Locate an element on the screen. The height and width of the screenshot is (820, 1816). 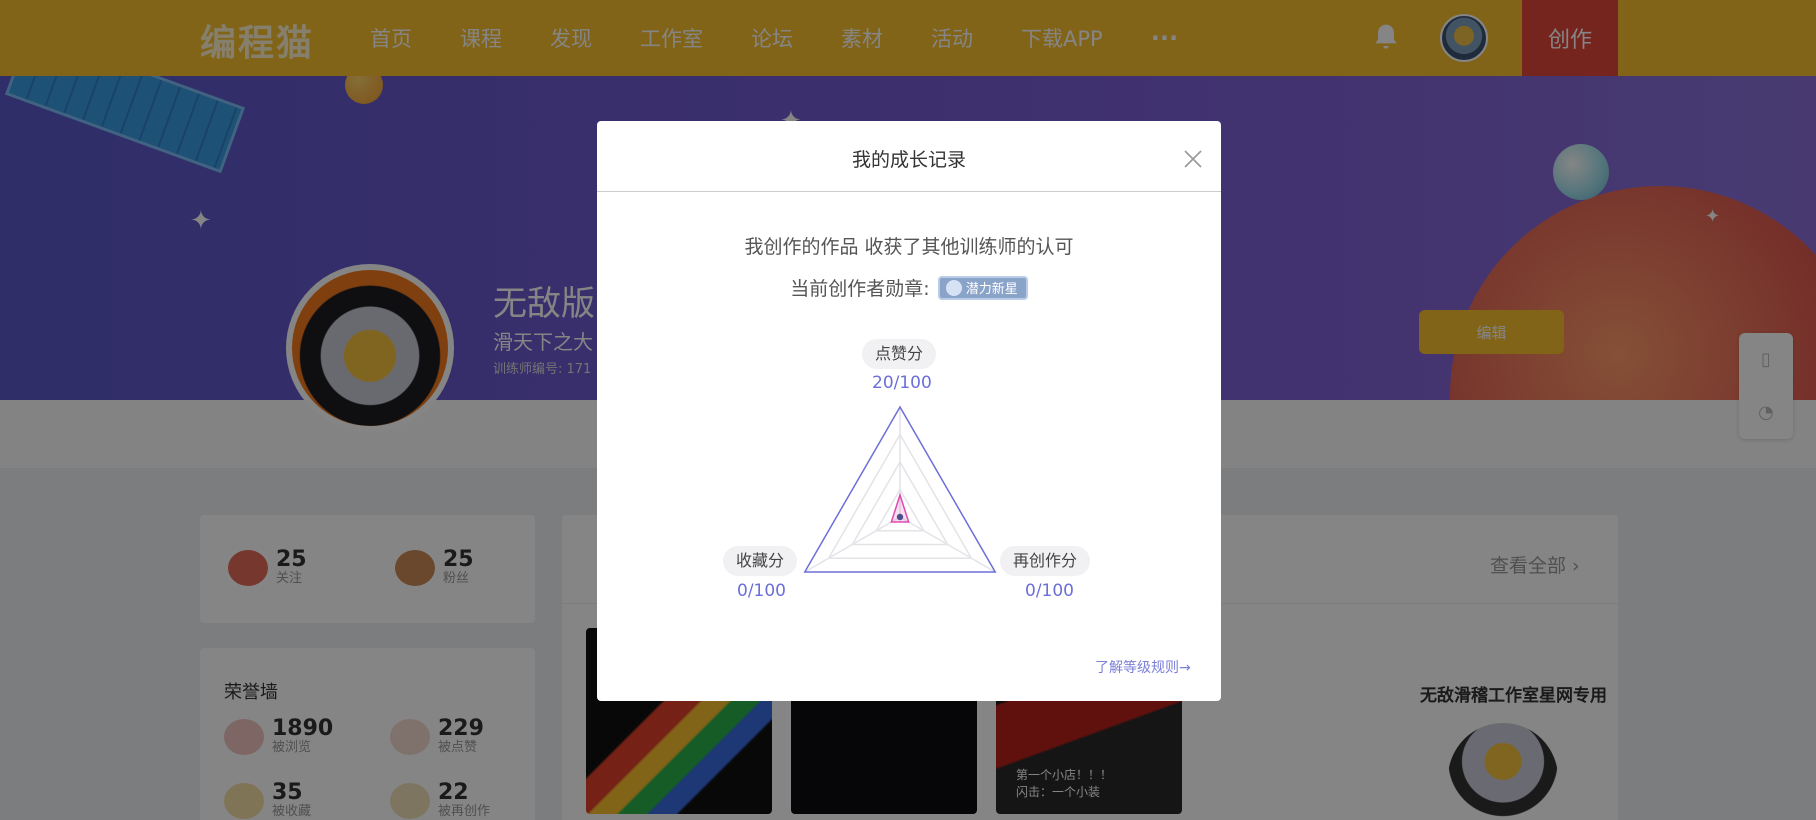
axis-label-favorites: 收藏分 is located at coordinates (760, 561).